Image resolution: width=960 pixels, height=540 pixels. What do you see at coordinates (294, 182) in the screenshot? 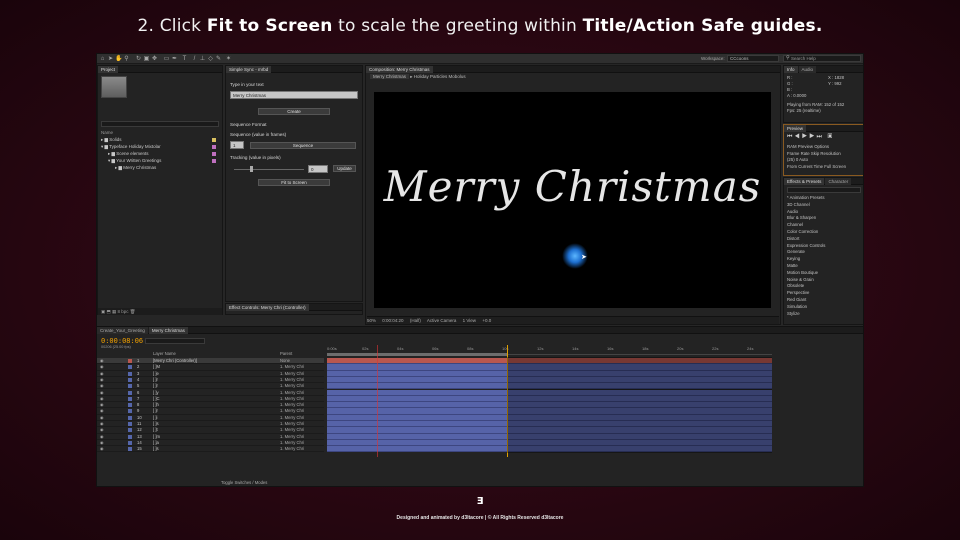
I see `fit-to-screen-button: Fit to Screen` at bounding box center [294, 182].